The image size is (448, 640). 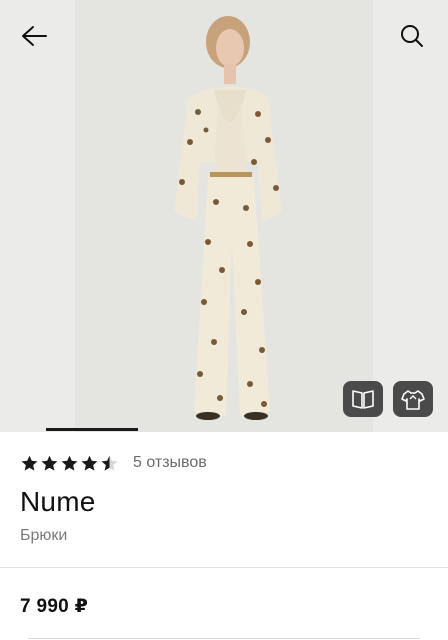 I want to click on gallery-next-image, so click(x=410, y=216).